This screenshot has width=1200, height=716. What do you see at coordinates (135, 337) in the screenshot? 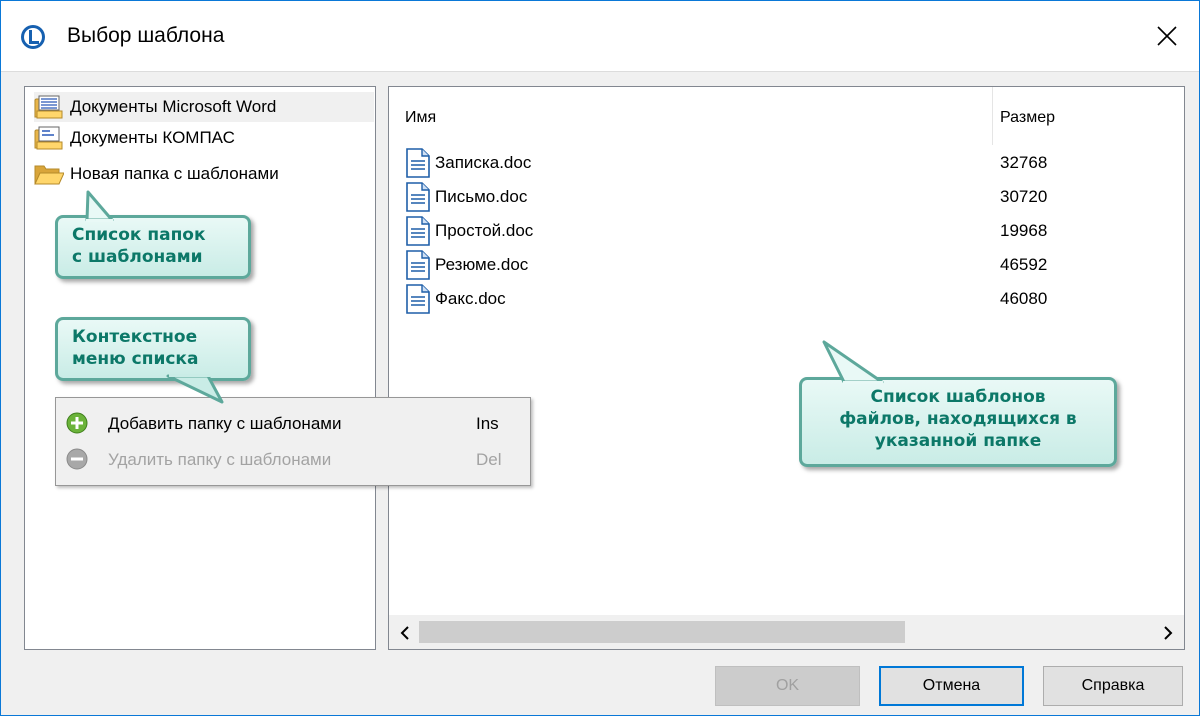
I see `callout-line: Контекстное` at bounding box center [135, 337].